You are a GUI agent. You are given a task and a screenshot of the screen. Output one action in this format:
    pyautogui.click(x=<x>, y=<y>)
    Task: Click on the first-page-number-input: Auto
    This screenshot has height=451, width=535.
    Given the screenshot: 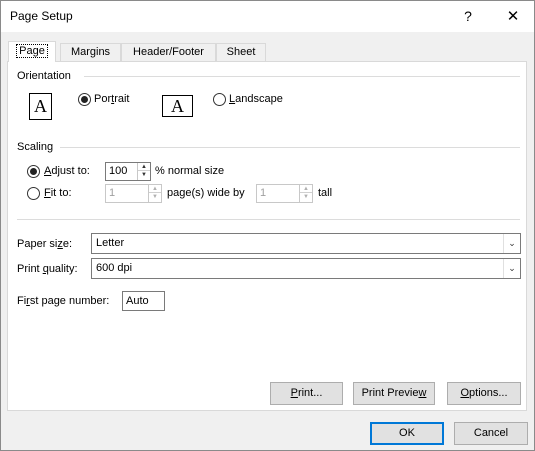 What is the action you would take?
    pyautogui.click(x=143, y=301)
    